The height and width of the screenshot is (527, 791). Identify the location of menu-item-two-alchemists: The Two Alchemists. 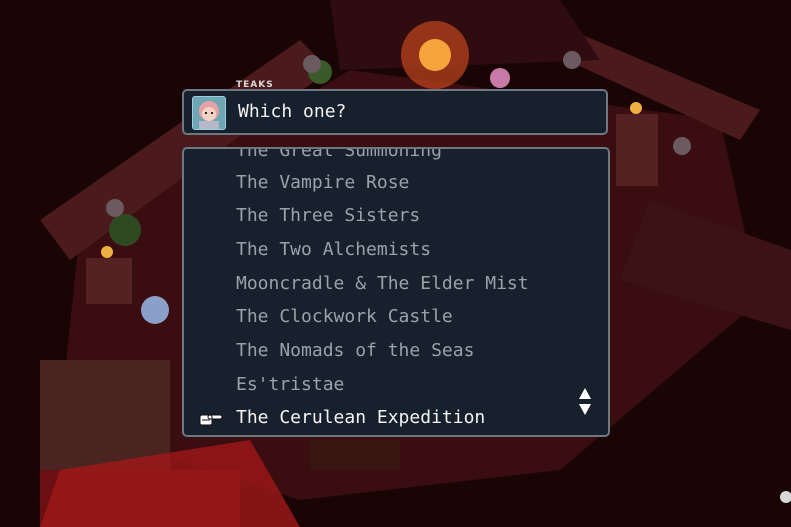
(333, 249).